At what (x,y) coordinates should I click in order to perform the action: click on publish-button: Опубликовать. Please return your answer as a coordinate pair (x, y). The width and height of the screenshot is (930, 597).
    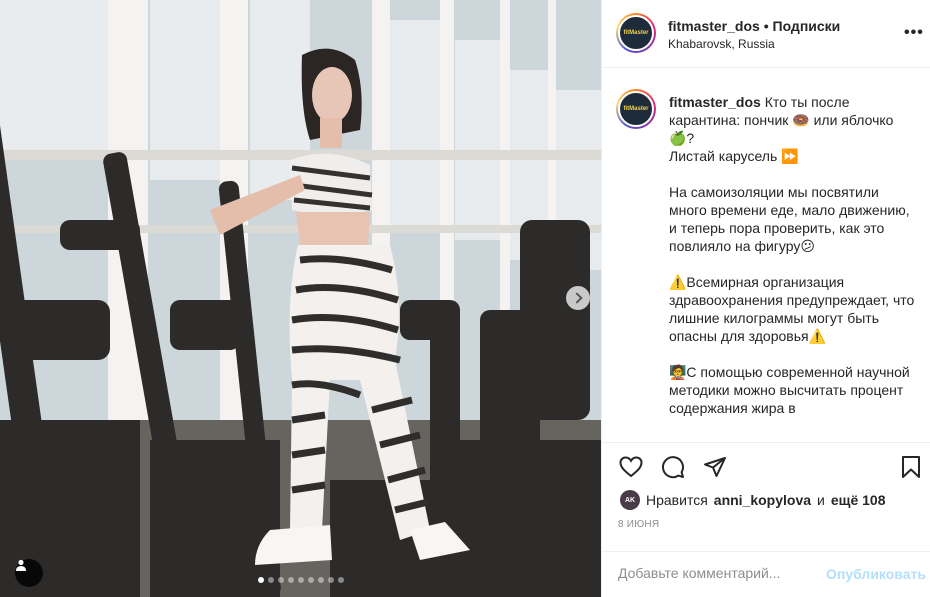
    Looking at the image, I should click on (876, 574).